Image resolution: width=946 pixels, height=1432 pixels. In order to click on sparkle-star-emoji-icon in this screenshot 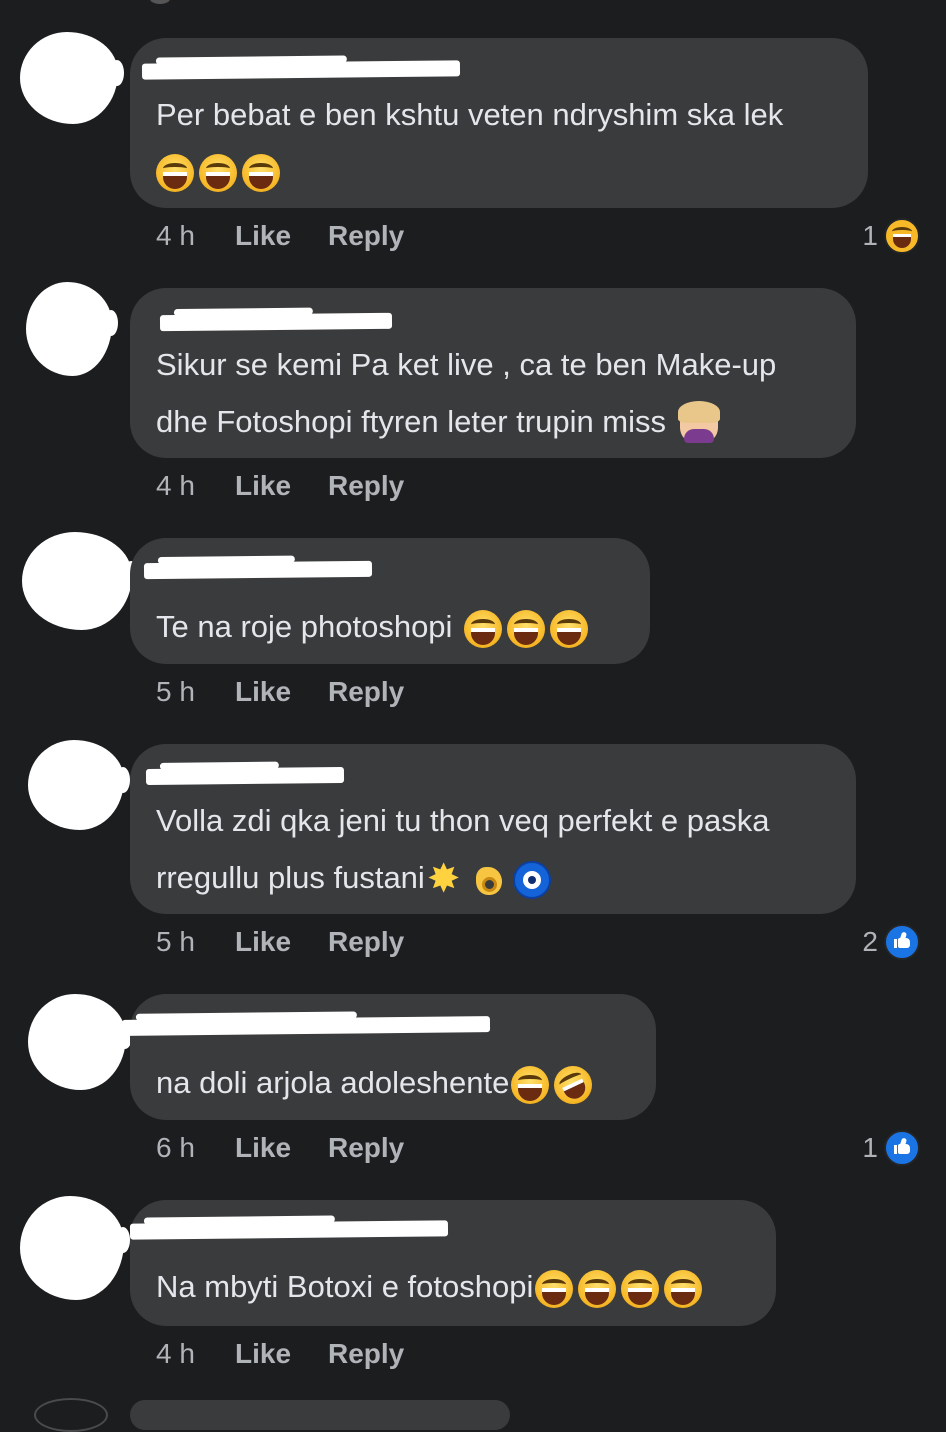, I will do `click(446, 879)`.